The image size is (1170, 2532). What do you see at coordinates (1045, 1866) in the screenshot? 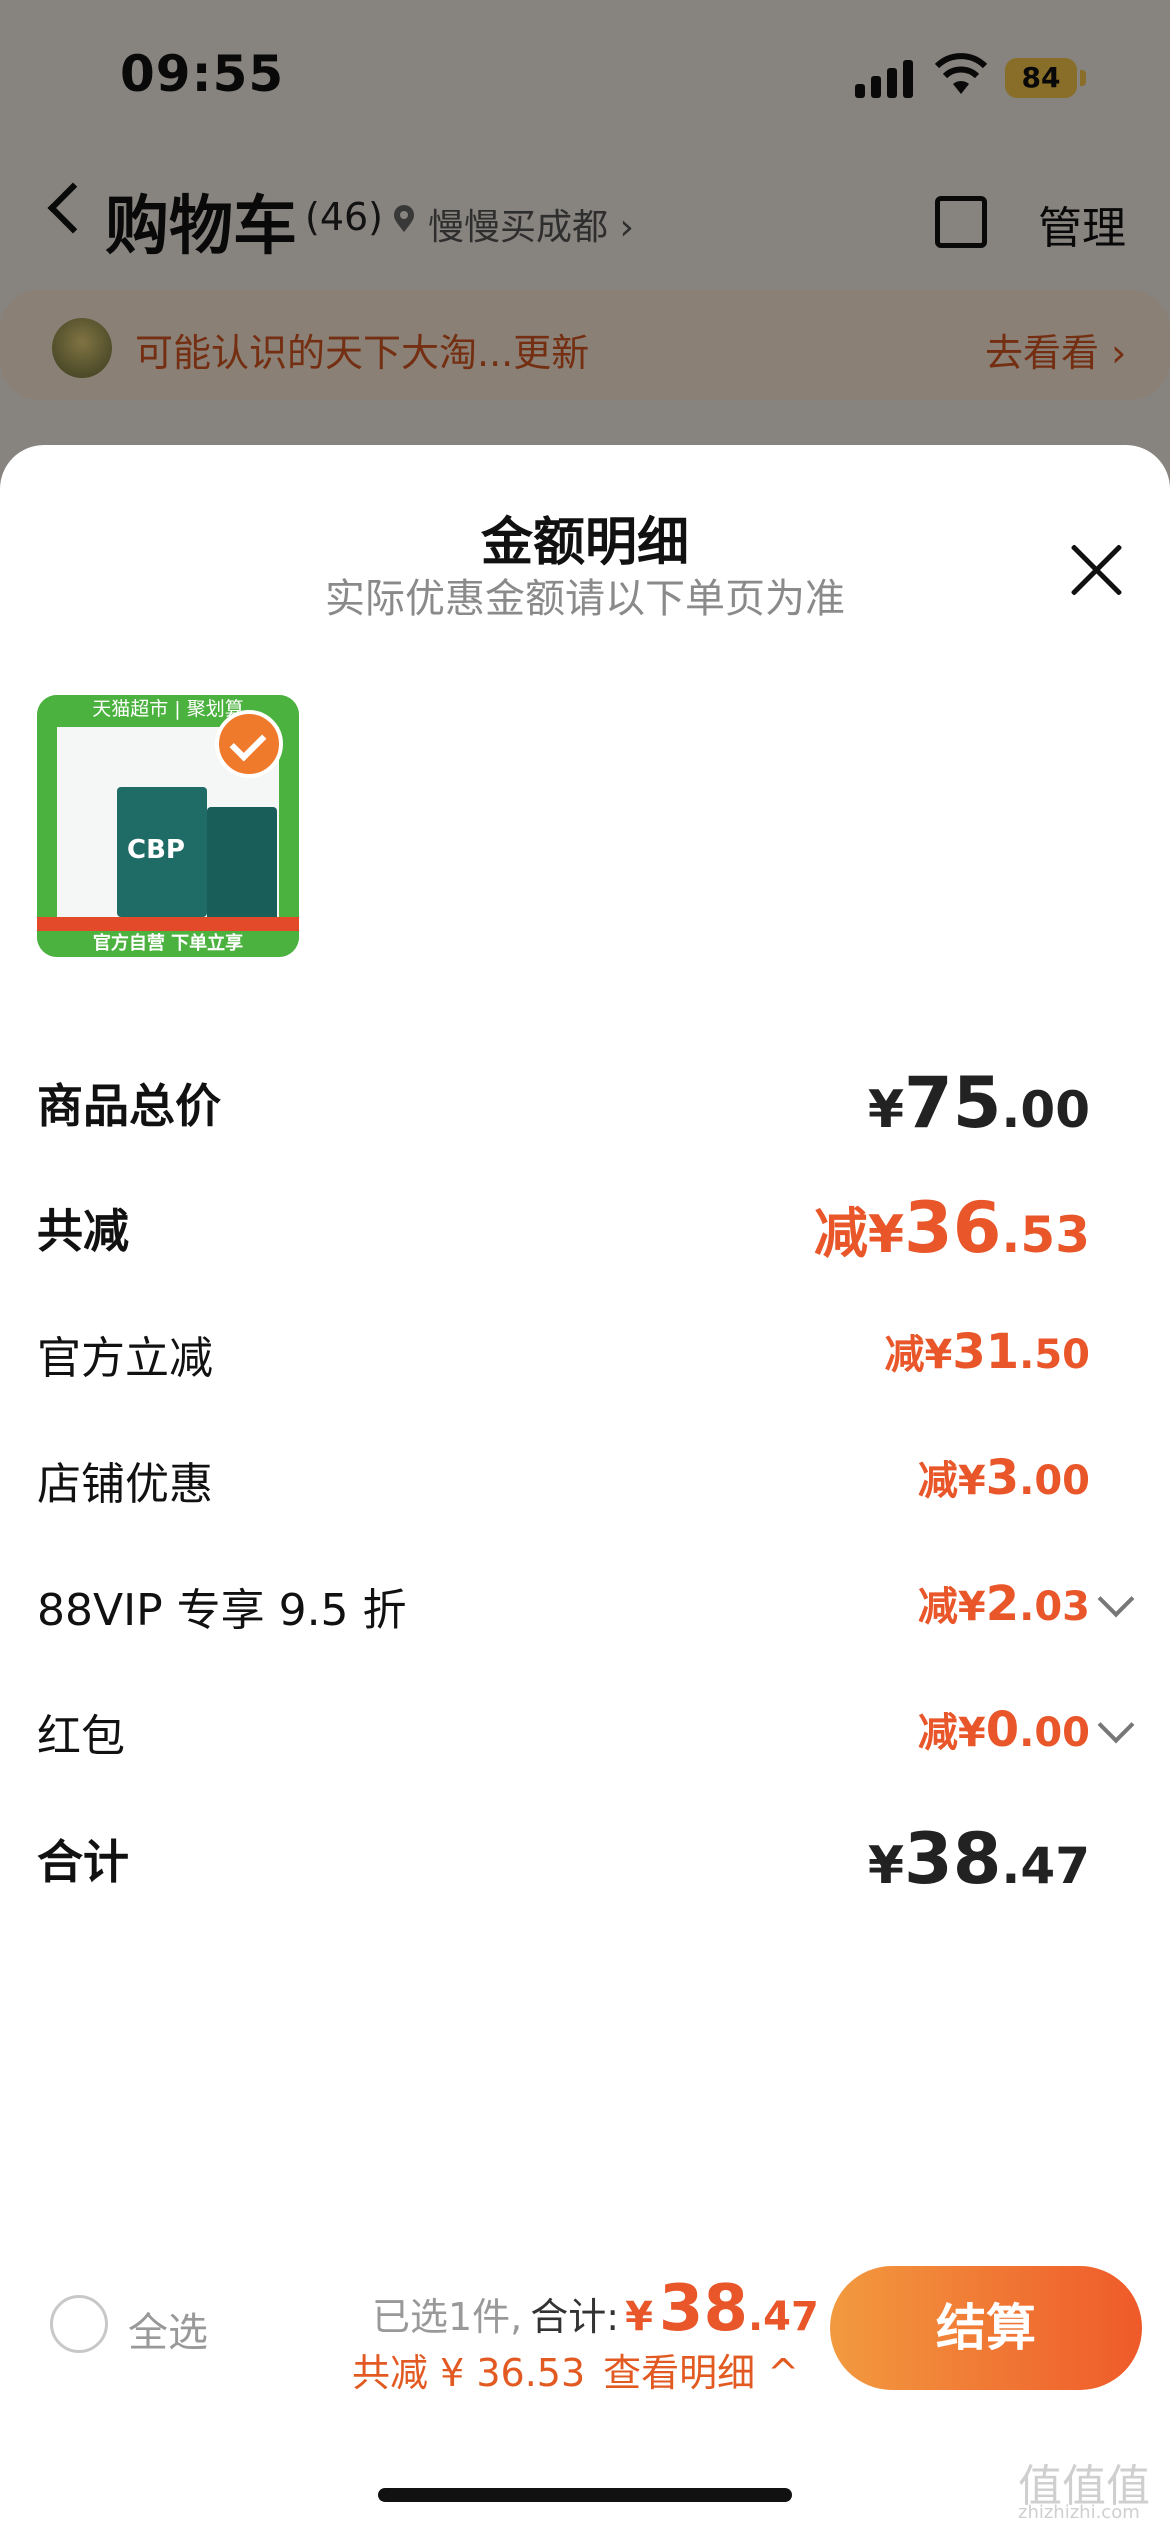
I see `amount-dec: .47` at bounding box center [1045, 1866].